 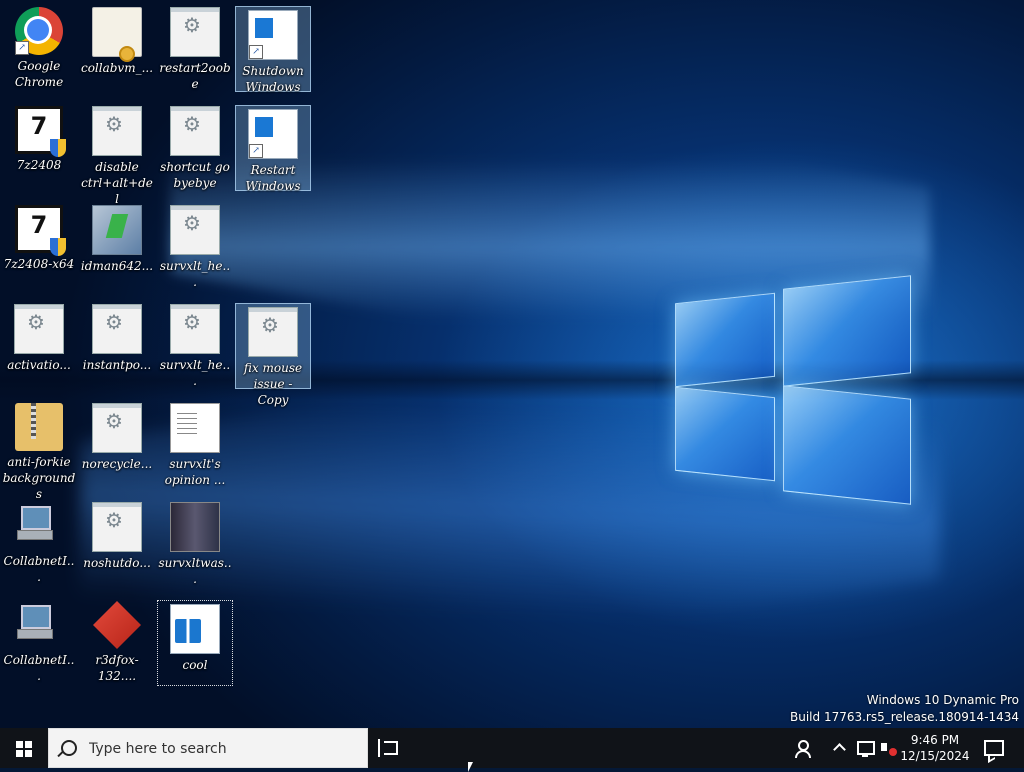 I want to click on windows-logo-icon, so click(x=24, y=749).